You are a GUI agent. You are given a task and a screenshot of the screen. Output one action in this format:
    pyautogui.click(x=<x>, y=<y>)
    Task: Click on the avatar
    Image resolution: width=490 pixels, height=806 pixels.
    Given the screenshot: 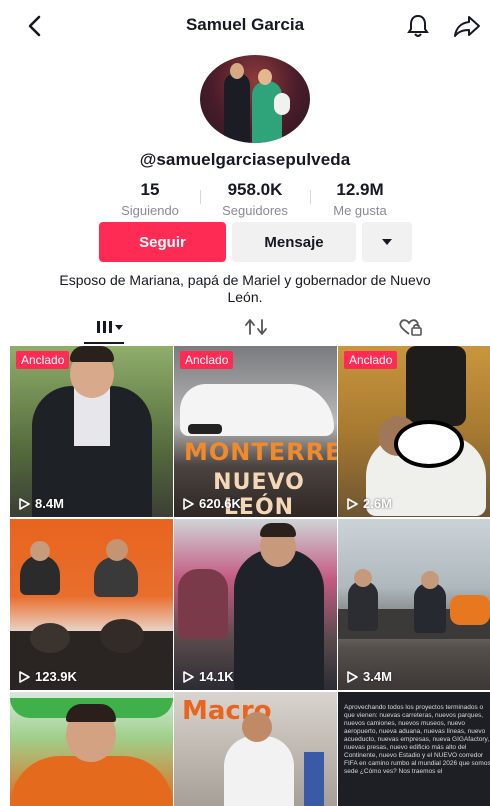 What is the action you would take?
    pyautogui.click(x=255, y=99)
    